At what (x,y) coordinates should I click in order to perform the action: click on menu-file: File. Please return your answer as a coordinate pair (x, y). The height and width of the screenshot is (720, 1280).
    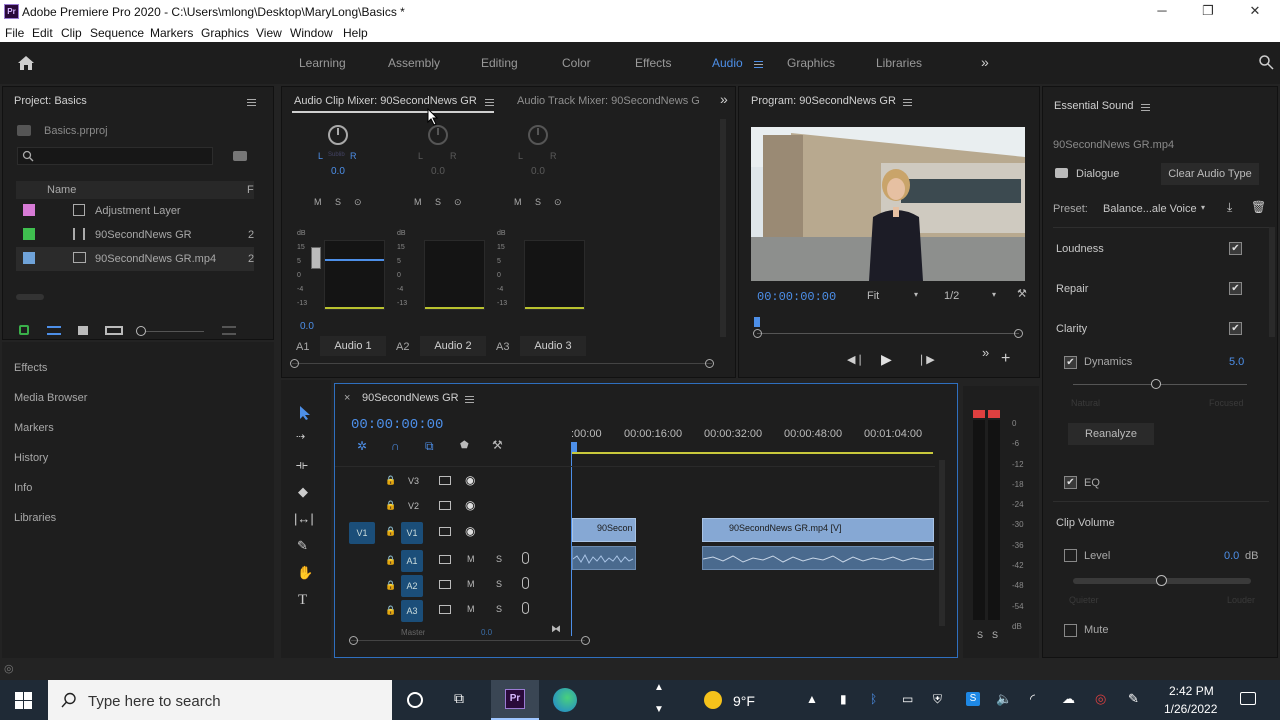
    Looking at the image, I should click on (14, 33).